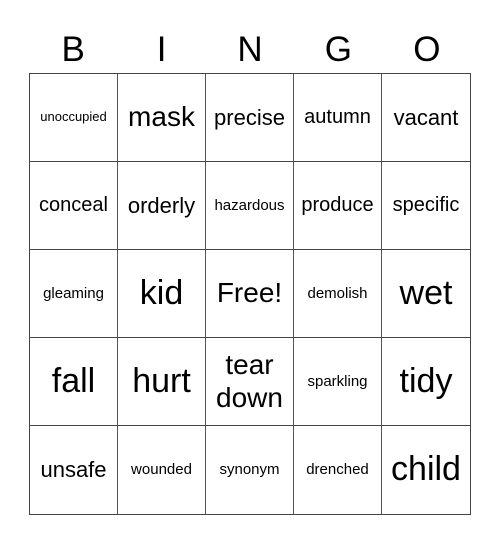  What do you see at coordinates (73, 49) in the screenshot?
I see `header-letter-b: B` at bounding box center [73, 49].